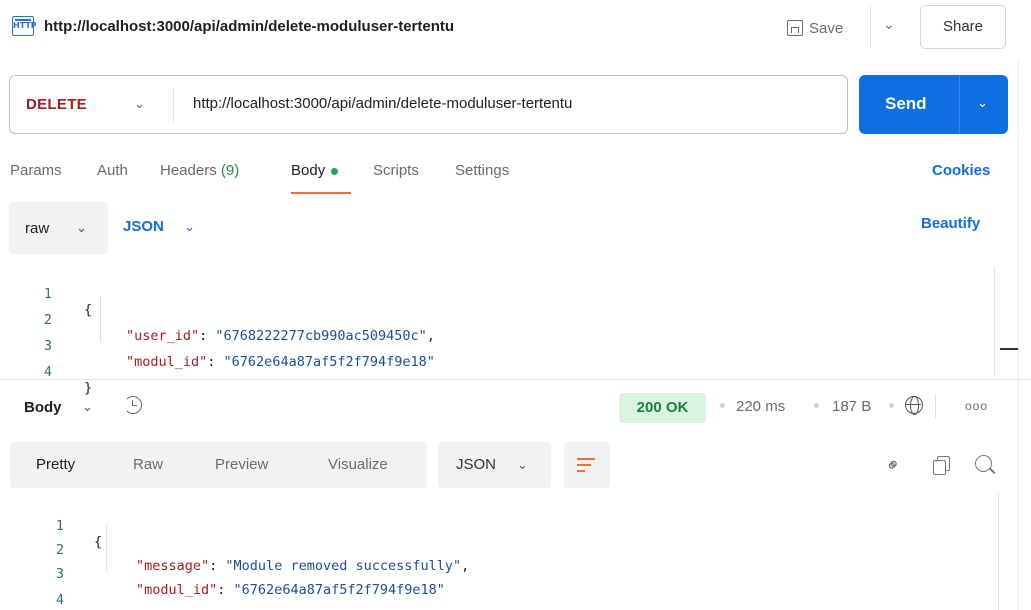 The height and width of the screenshot is (610, 1031). I want to click on url-input, so click(493, 103).